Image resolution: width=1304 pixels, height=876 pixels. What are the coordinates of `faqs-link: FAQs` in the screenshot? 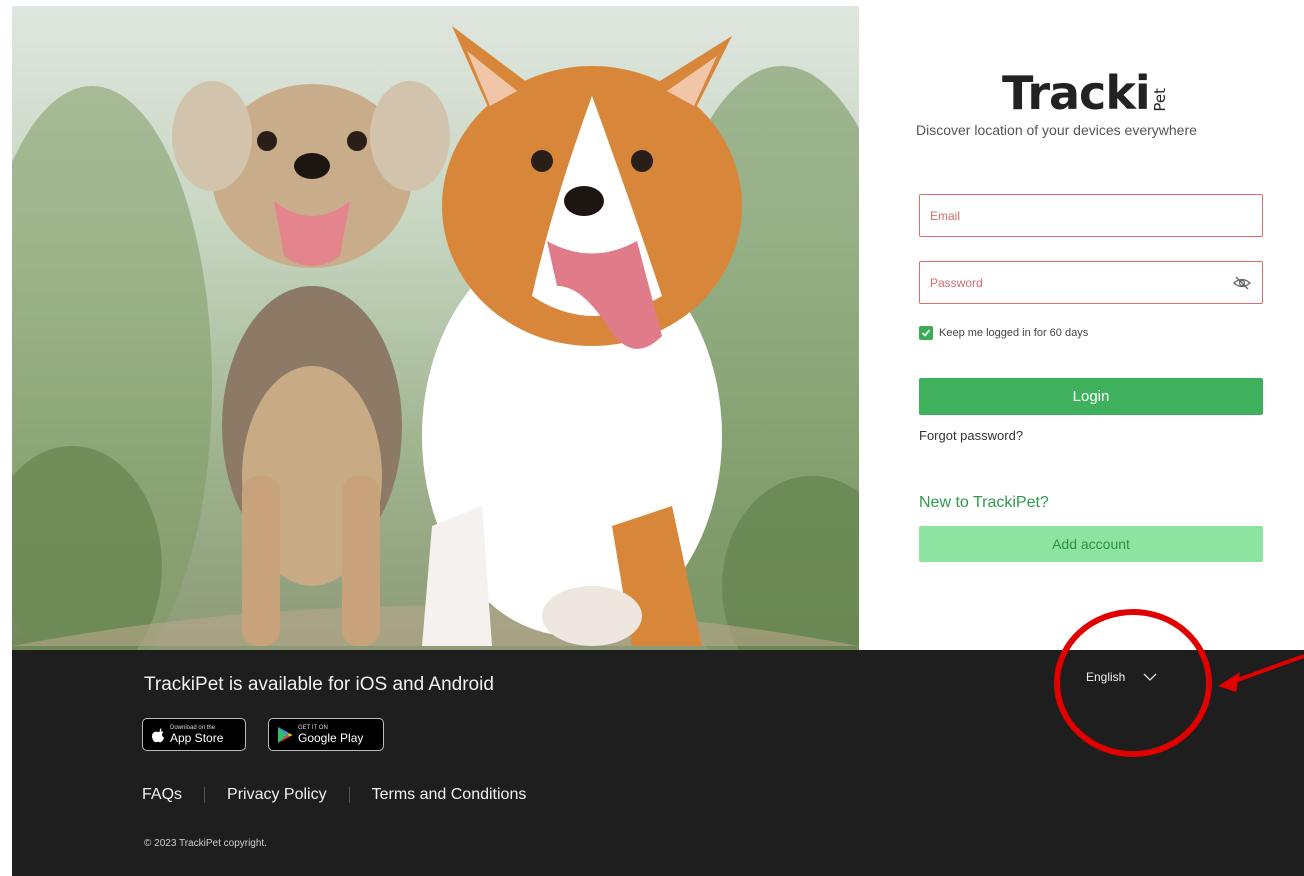 It's located at (162, 795).